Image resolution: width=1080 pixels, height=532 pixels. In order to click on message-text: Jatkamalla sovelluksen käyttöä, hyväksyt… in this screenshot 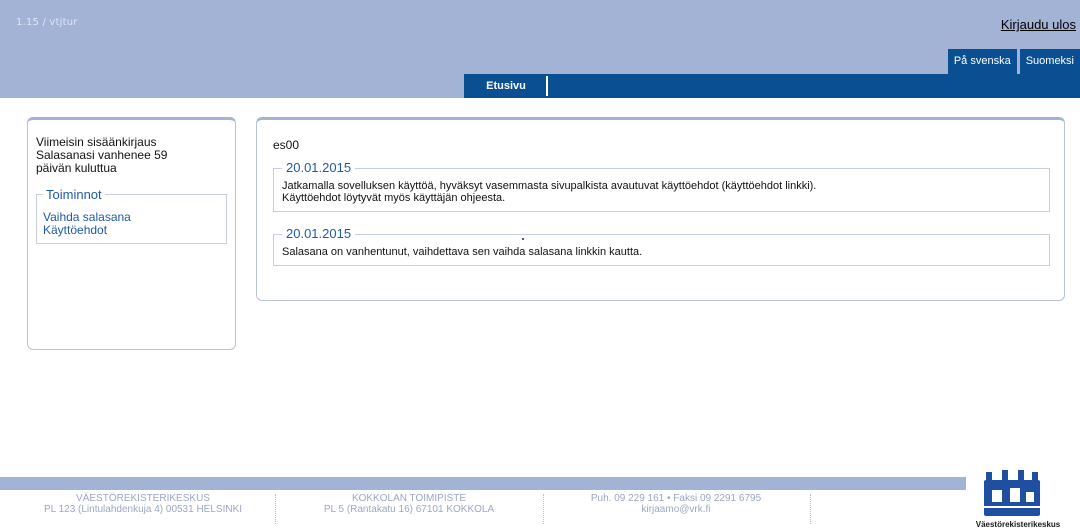, I will do `click(549, 186)`.